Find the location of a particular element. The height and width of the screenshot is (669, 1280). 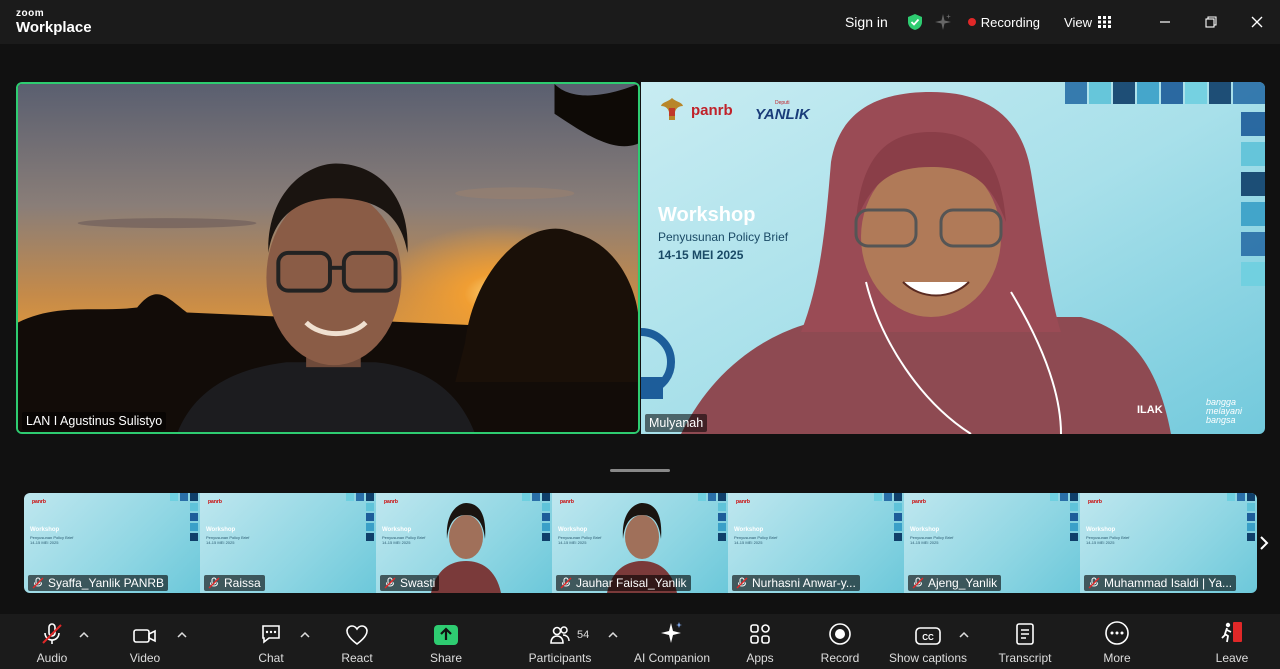

share-screen-icon is located at coordinates (446, 635).